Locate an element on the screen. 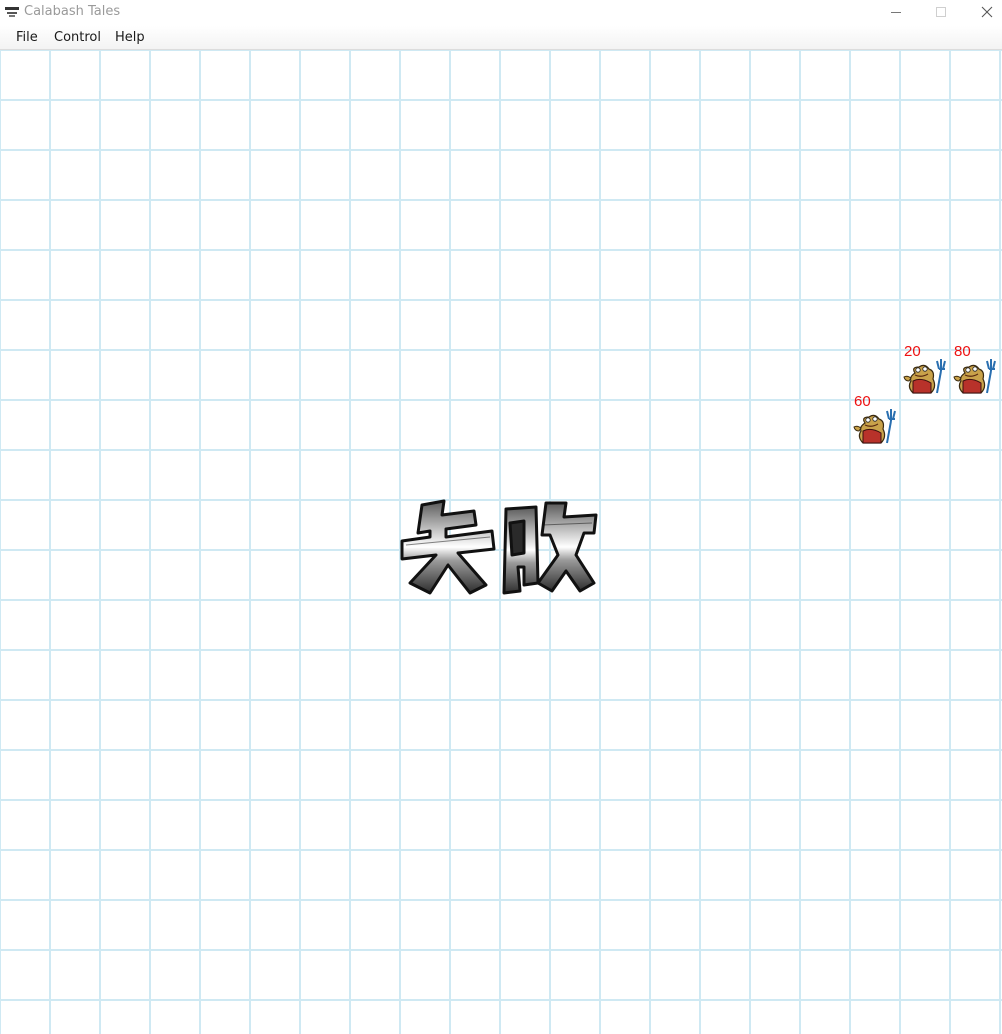 This screenshot has height=1034, width=1002. unit-hp: 20 is located at coordinates (912, 351).